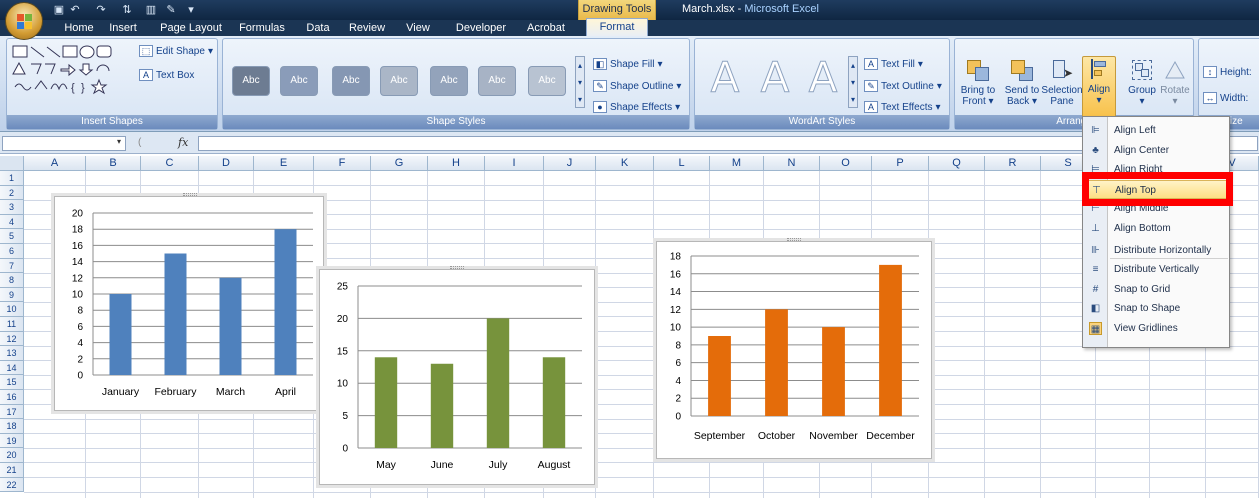 The image size is (1259, 498). What do you see at coordinates (890, 340) in the screenshot?
I see `bar-december` at bounding box center [890, 340].